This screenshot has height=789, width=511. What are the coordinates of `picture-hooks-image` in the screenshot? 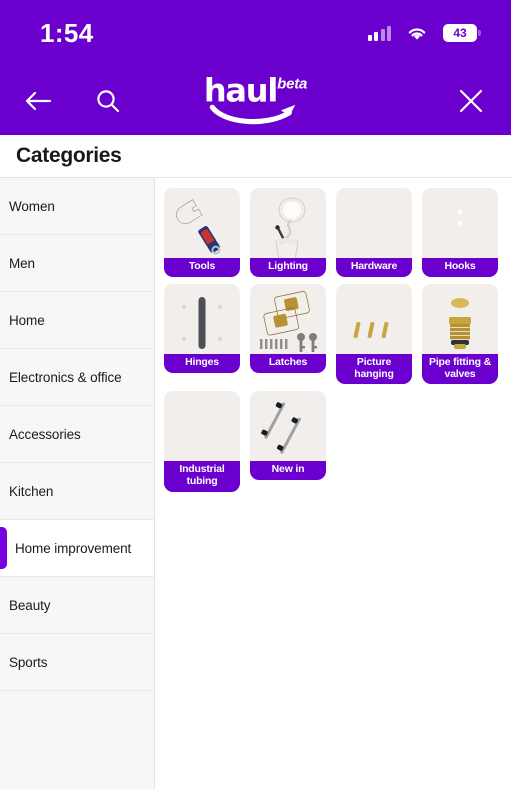 It's located at (374, 323).